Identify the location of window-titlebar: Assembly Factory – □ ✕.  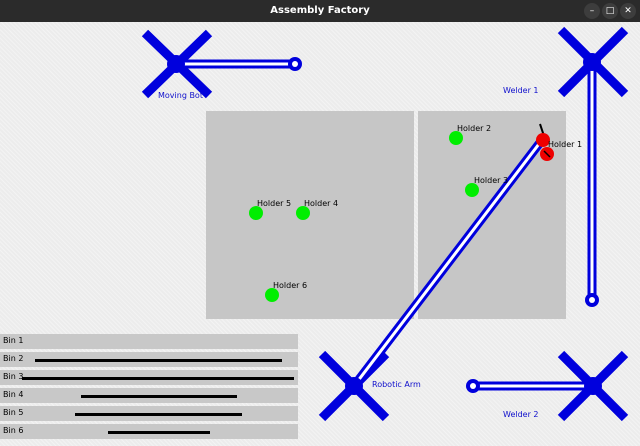
(320, 11).